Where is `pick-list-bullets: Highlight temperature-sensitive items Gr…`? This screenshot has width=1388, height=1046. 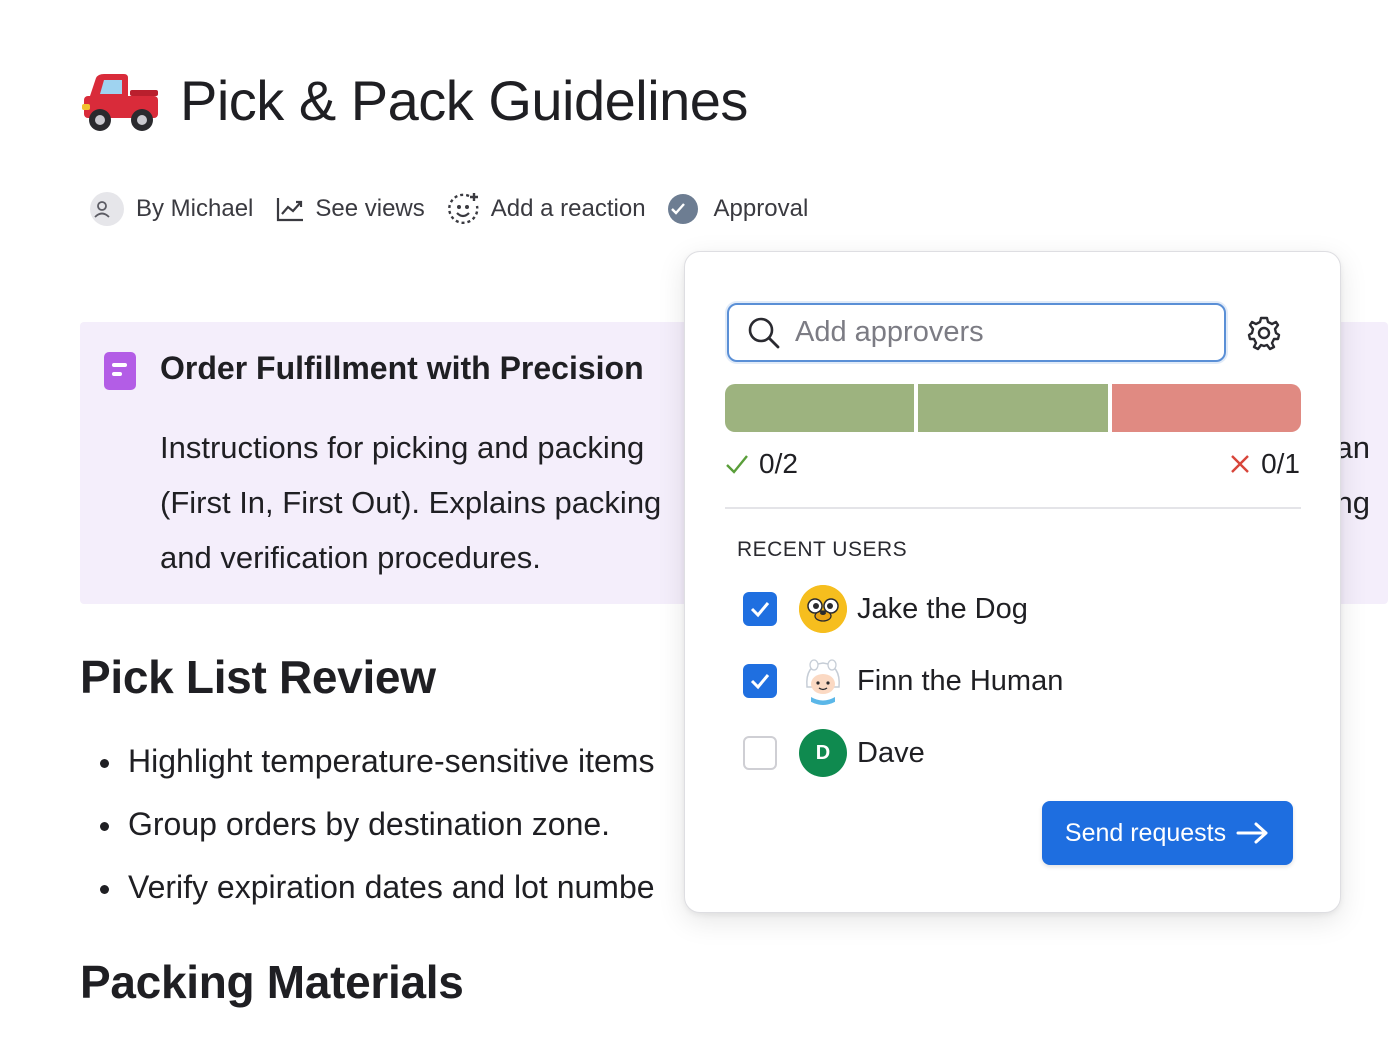
pick-list-bullets: Highlight temperature-sensitive items Gr… is located at coordinates (376, 824).